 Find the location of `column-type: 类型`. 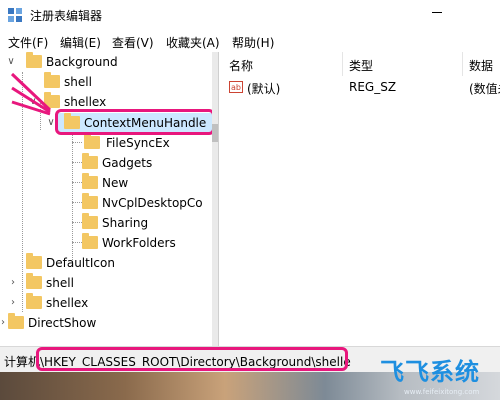

column-type: 类型 is located at coordinates (361, 65).